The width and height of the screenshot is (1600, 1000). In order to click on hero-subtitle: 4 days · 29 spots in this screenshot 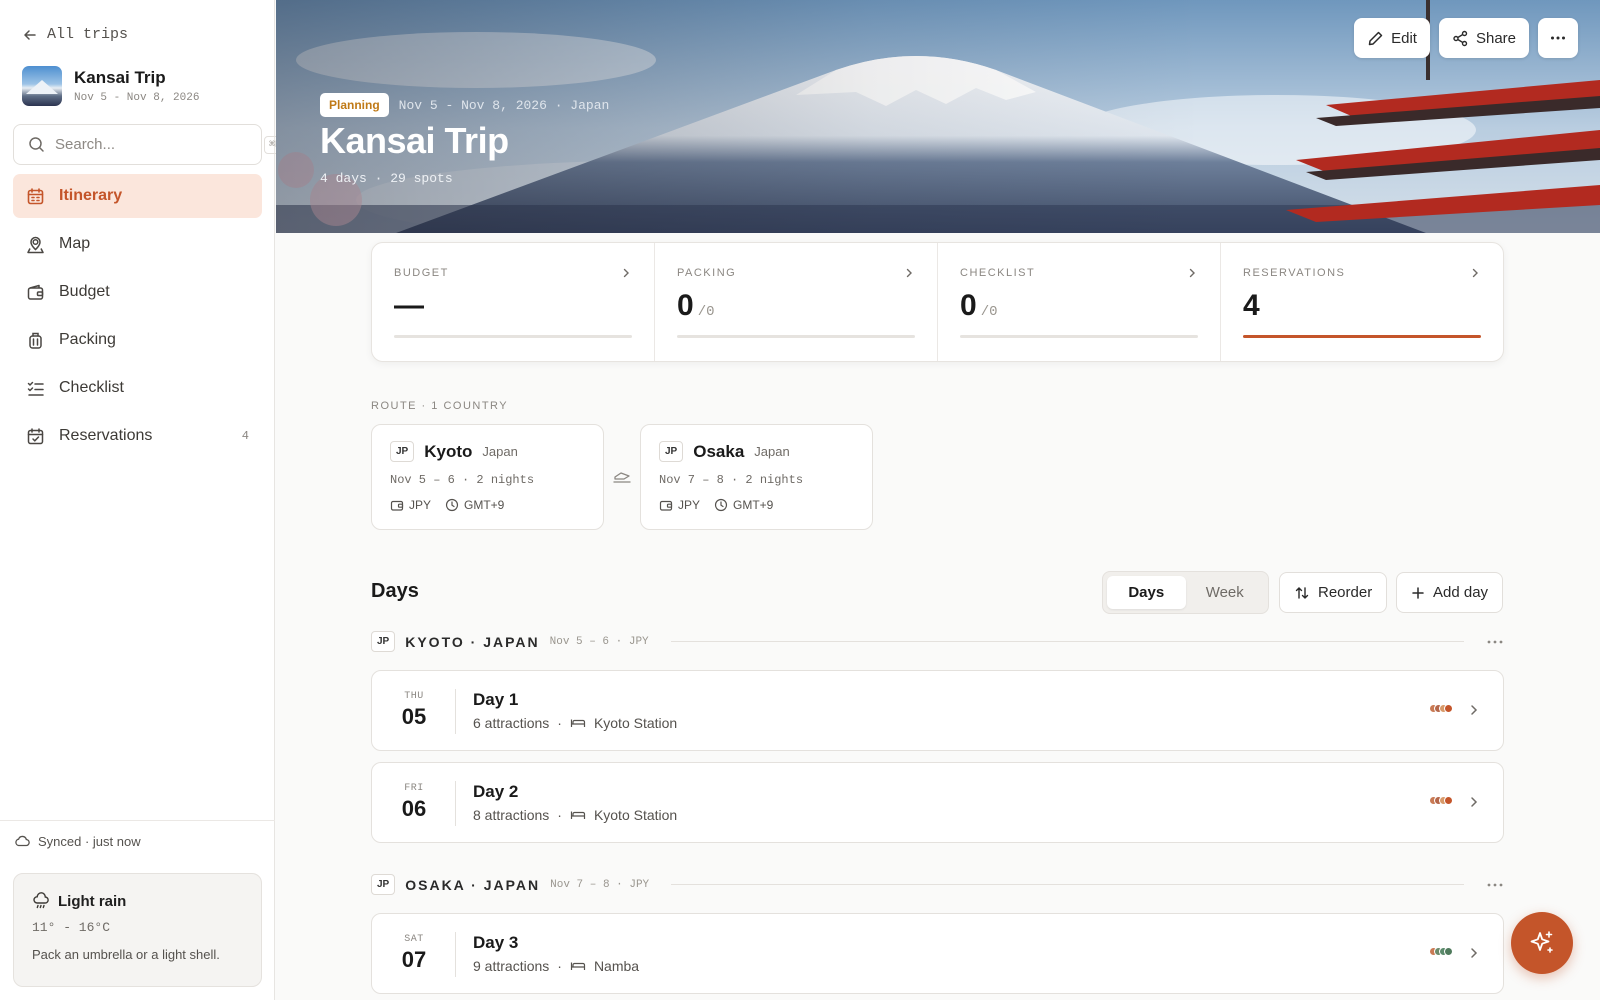, I will do `click(386, 178)`.